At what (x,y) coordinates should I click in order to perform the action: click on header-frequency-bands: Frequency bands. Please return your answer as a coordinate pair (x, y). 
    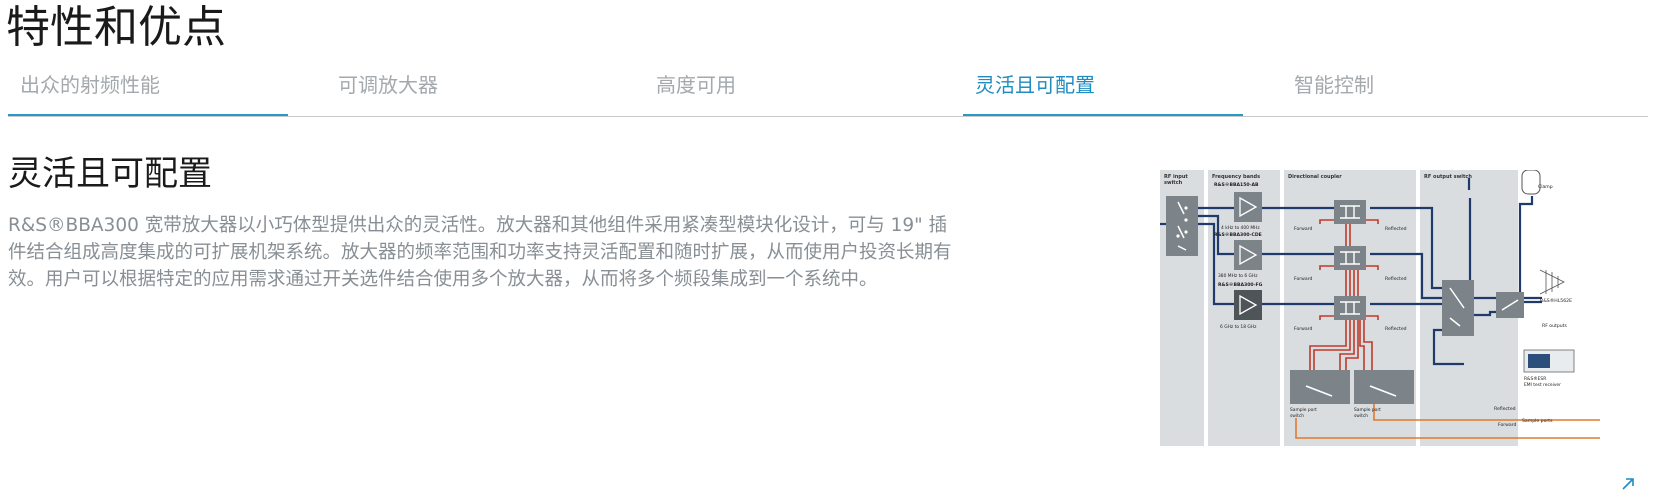
    Looking at the image, I should click on (1236, 177).